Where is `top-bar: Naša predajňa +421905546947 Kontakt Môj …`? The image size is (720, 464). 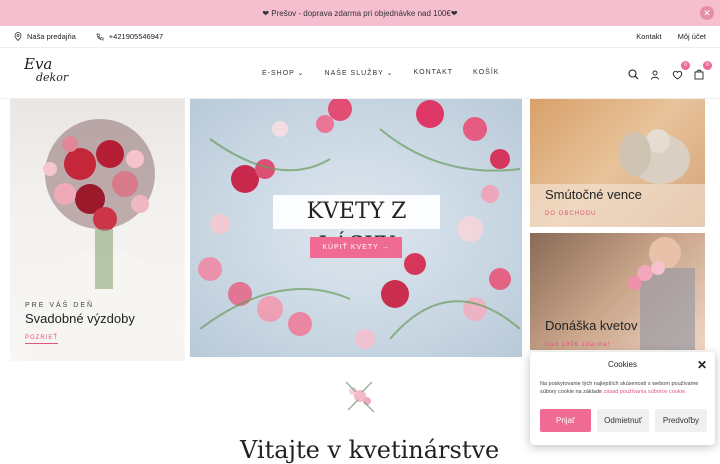
top-bar: Naša predajňa +421905546947 Kontakt Môj … is located at coordinates (360, 37).